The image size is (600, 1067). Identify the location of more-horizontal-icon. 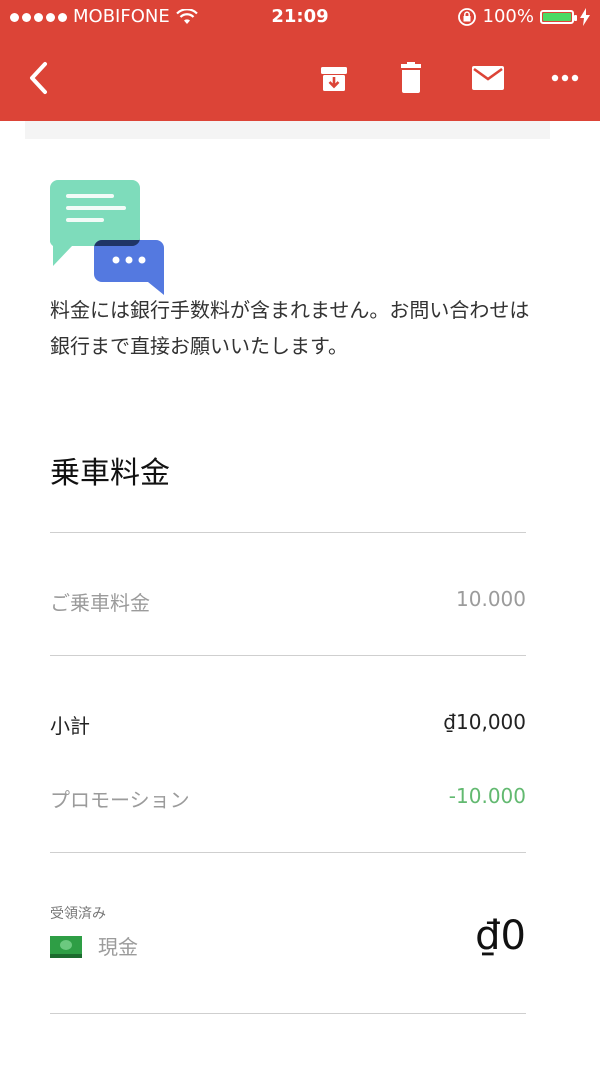
(565, 78).